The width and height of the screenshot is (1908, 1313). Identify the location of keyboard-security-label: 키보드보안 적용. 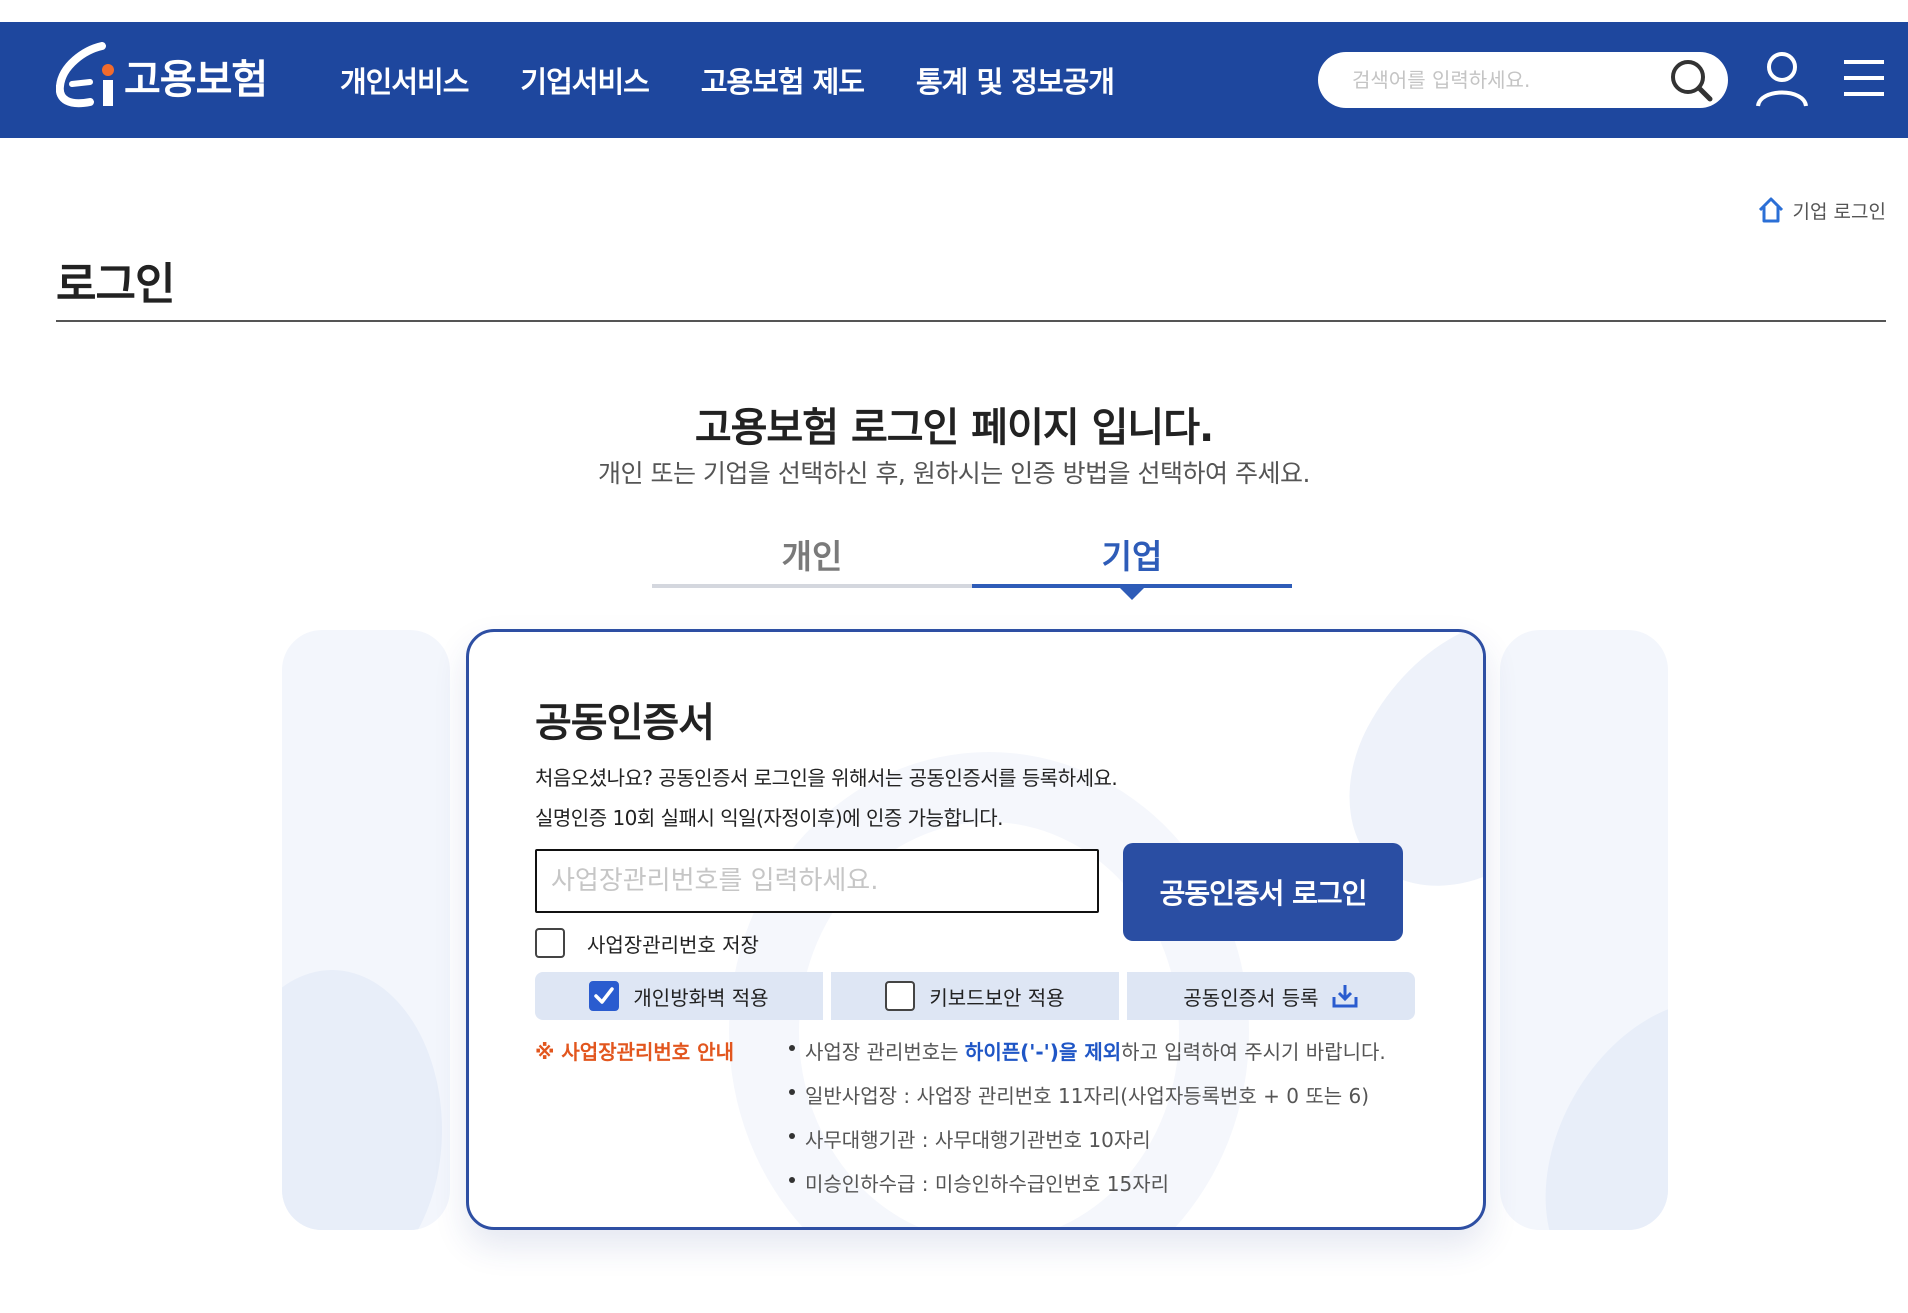
(997, 997).